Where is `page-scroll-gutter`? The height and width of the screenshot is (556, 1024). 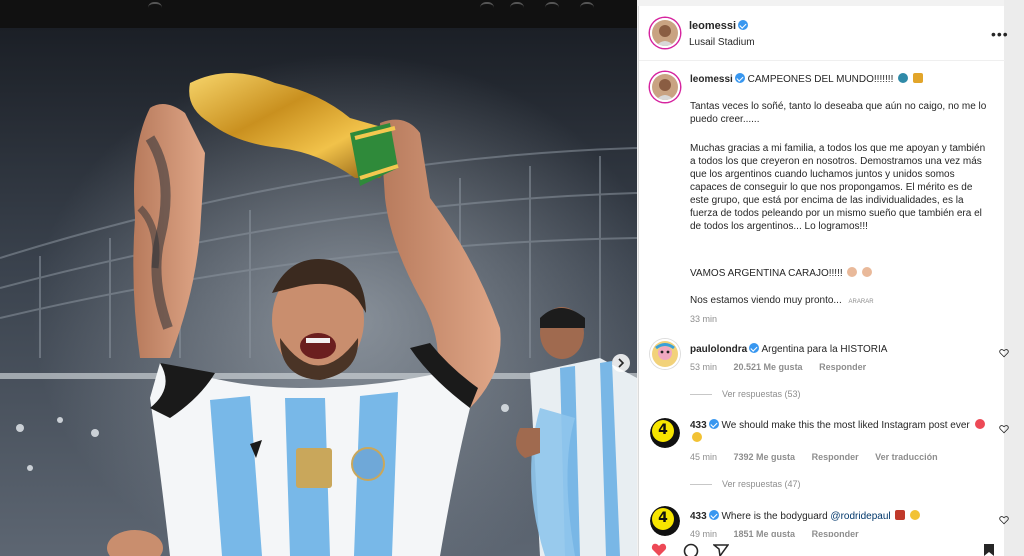
page-scroll-gutter is located at coordinates (1014, 278).